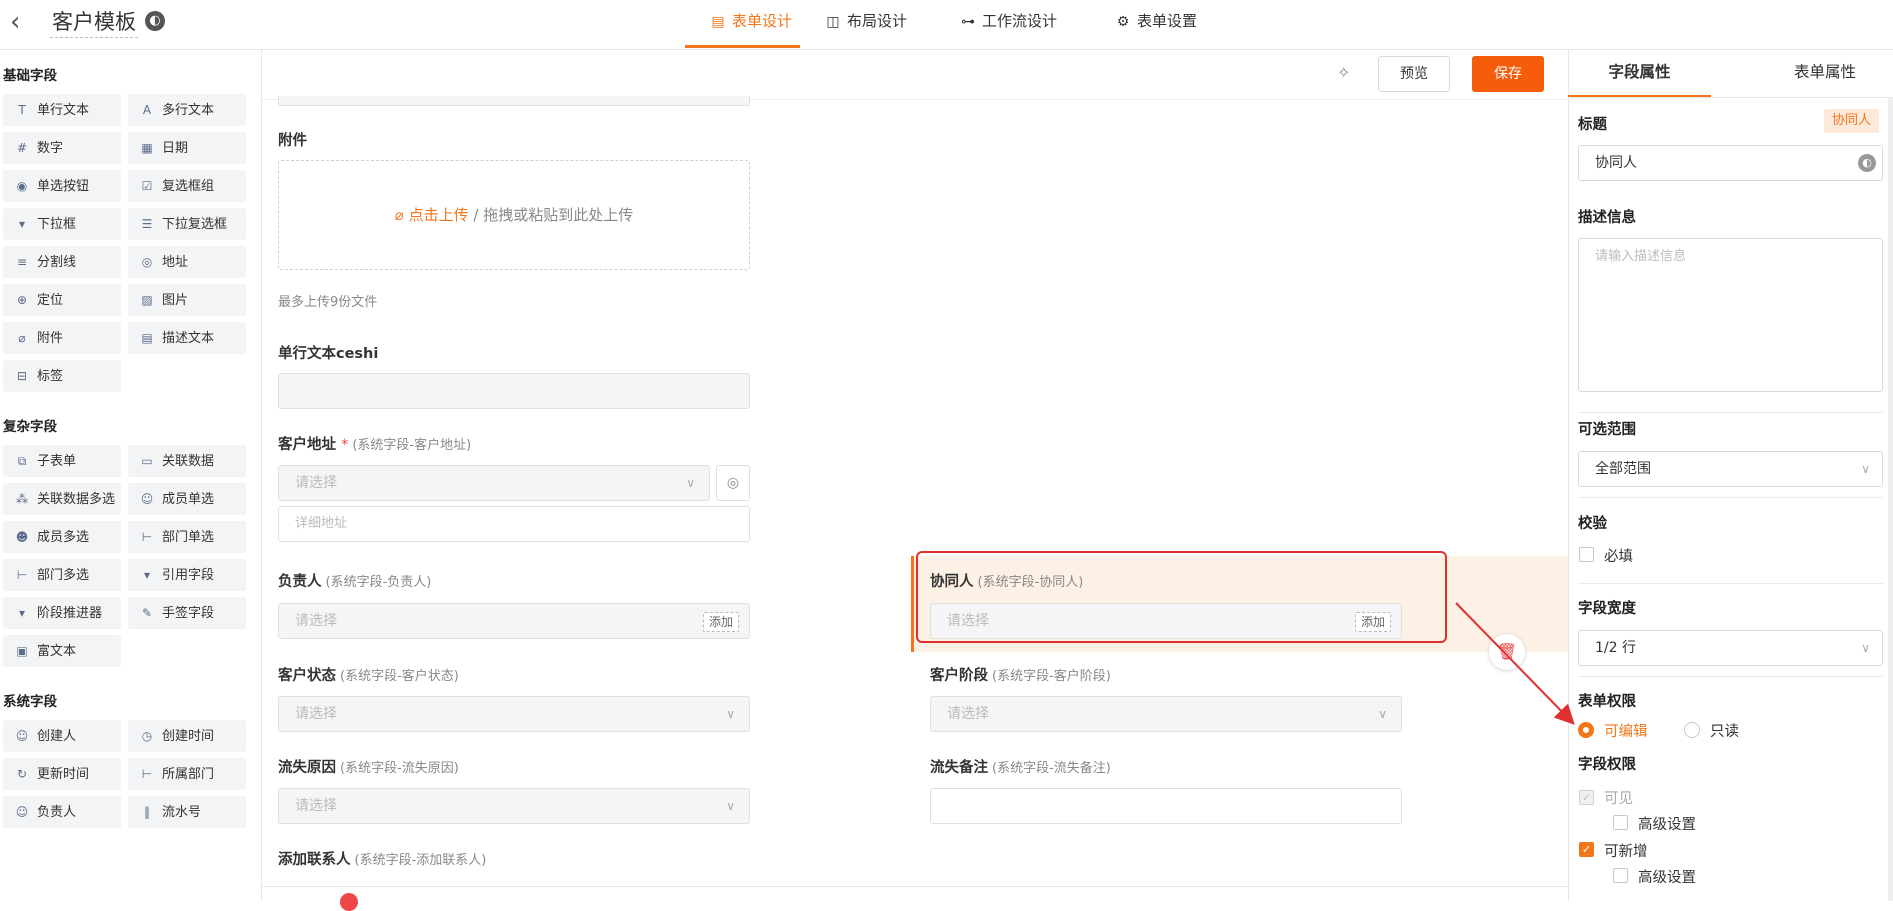 Image resolution: width=1893 pixels, height=911 pixels. Describe the element at coordinates (62, 338) in the screenshot. I see `field-attachment: ⌀ 附件` at that location.